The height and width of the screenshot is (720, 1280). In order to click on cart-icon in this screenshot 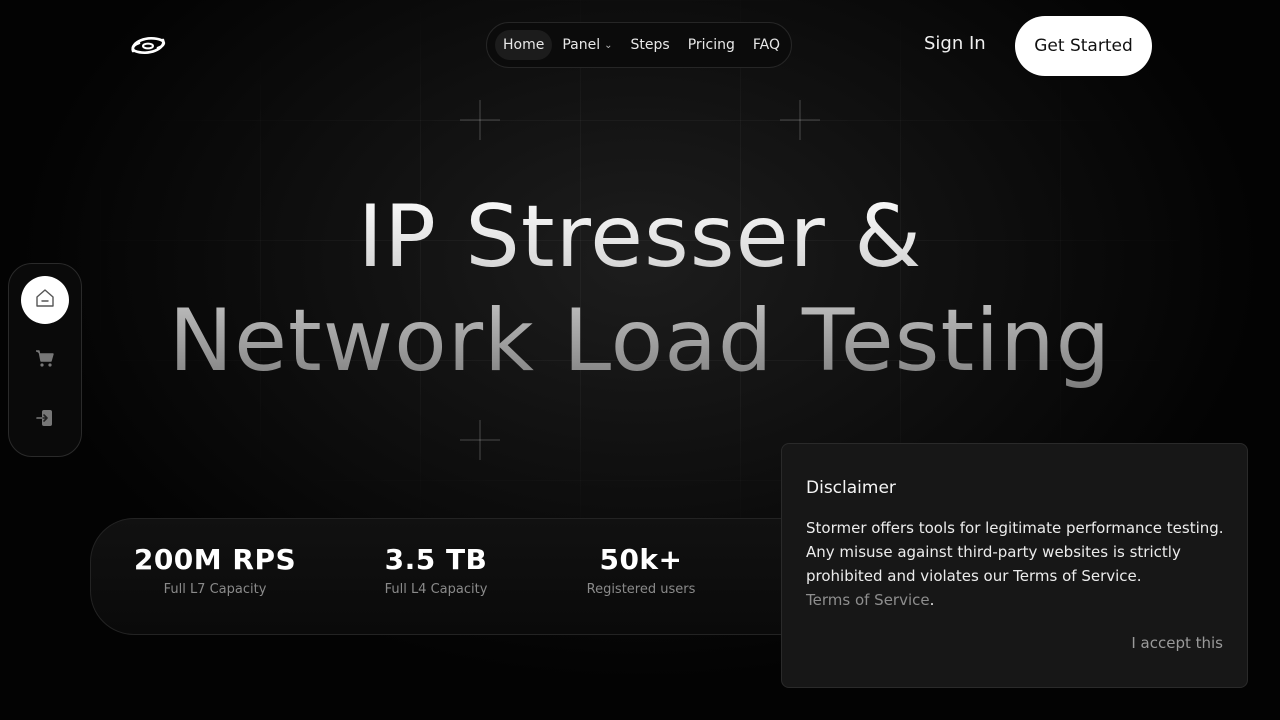, I will do `click(45, 360)`.